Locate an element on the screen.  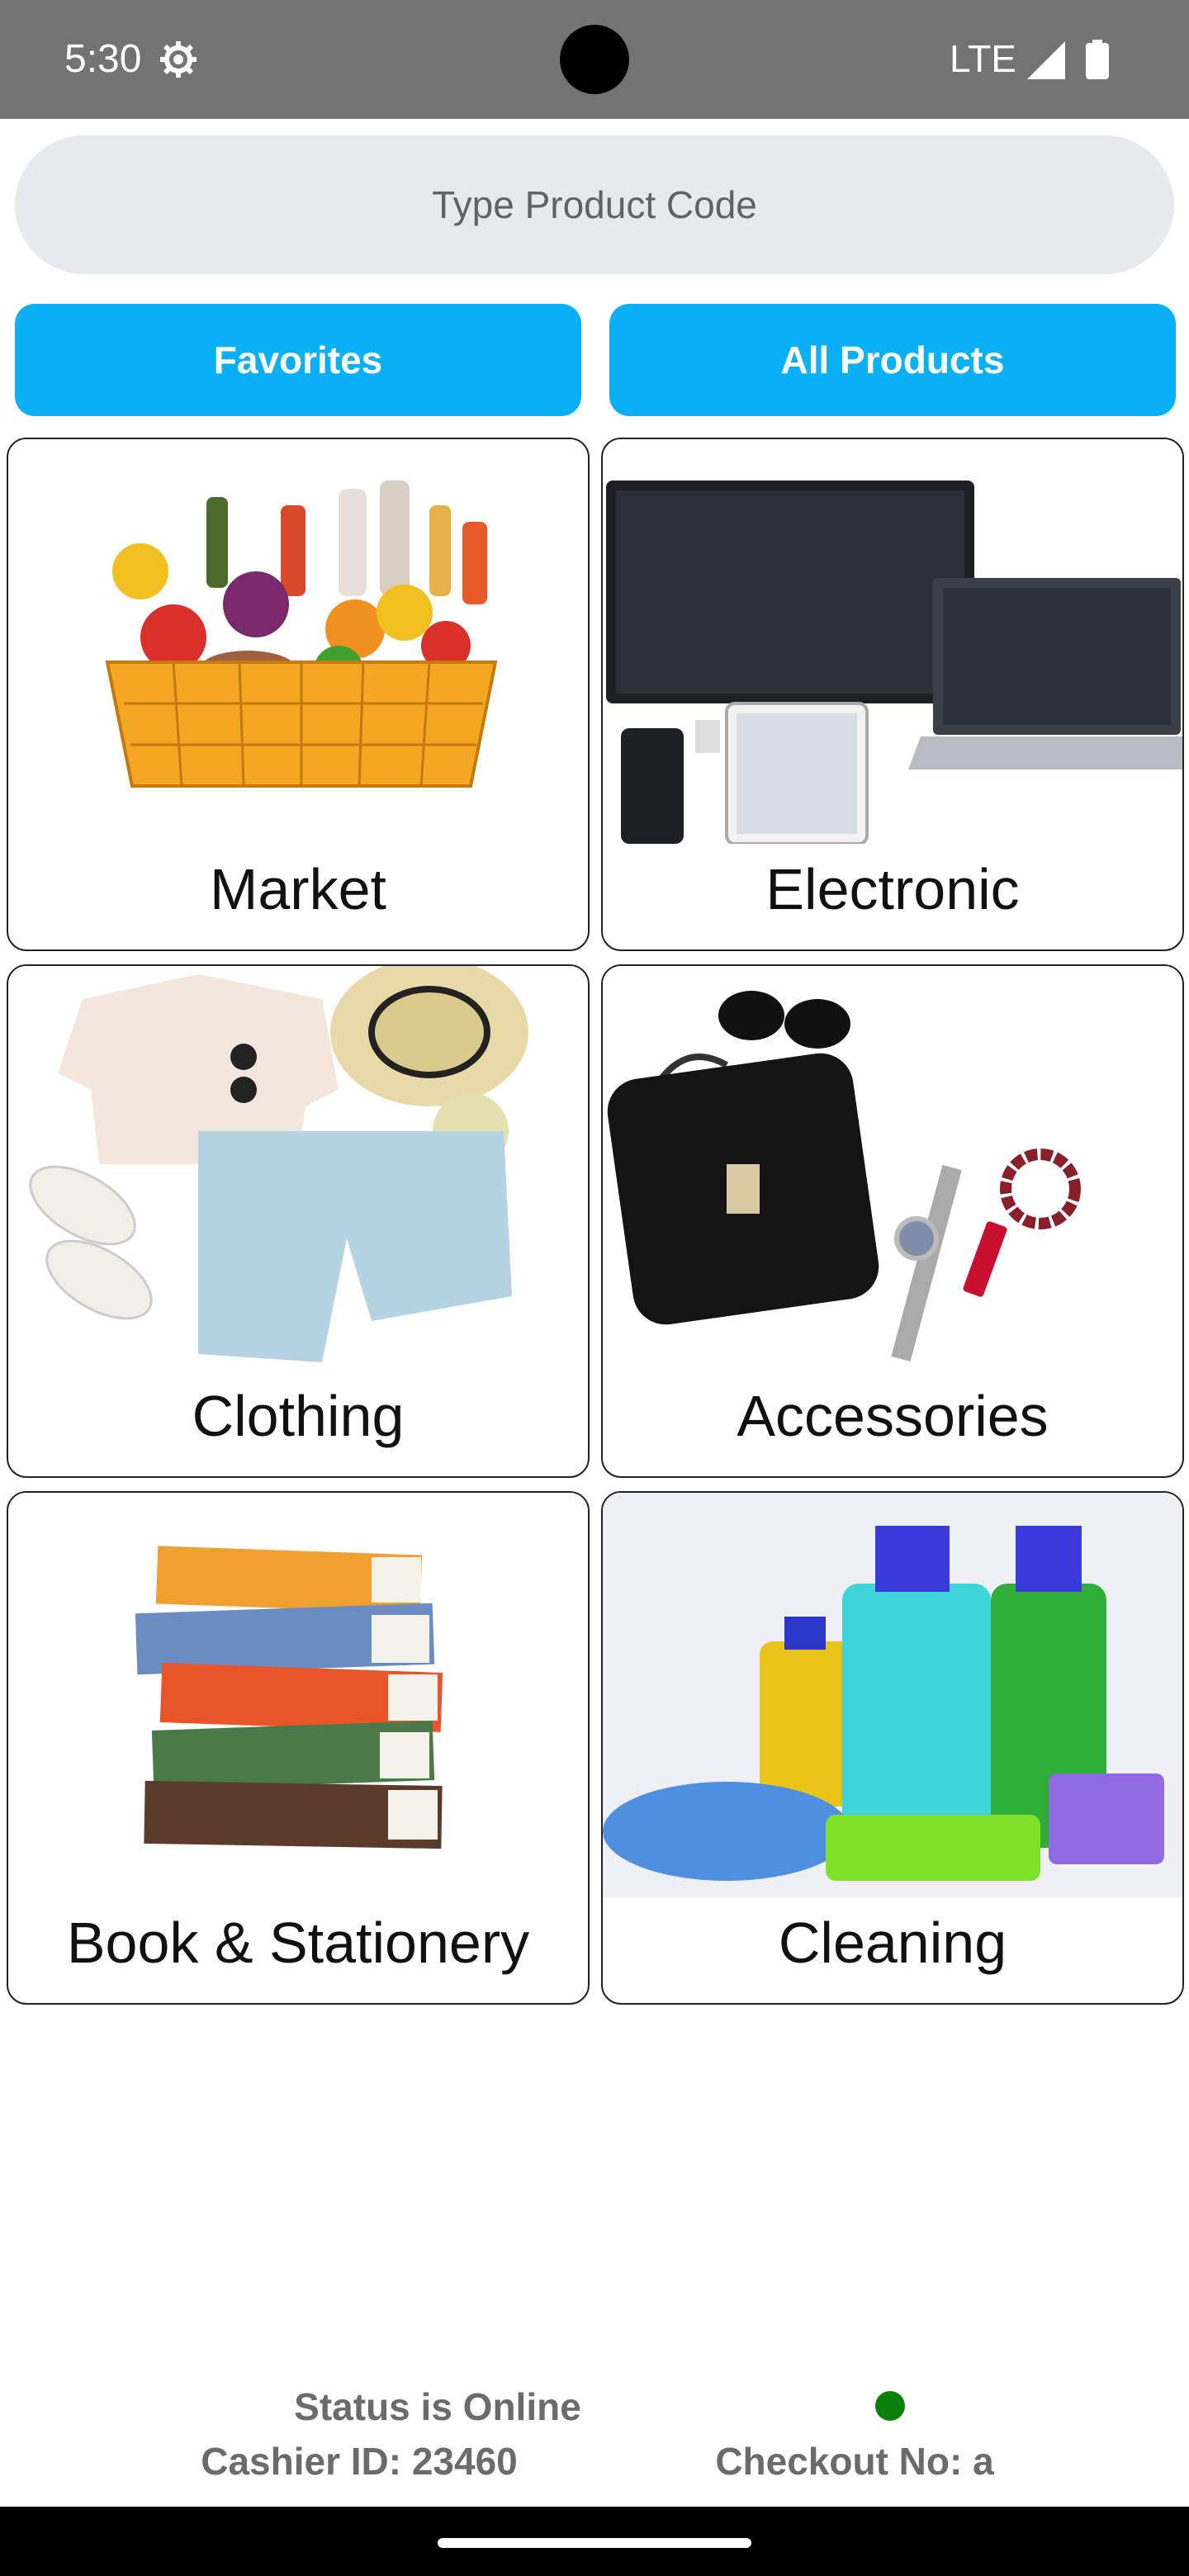
favorites-button: Favorites is located at coordinates (298, 360).